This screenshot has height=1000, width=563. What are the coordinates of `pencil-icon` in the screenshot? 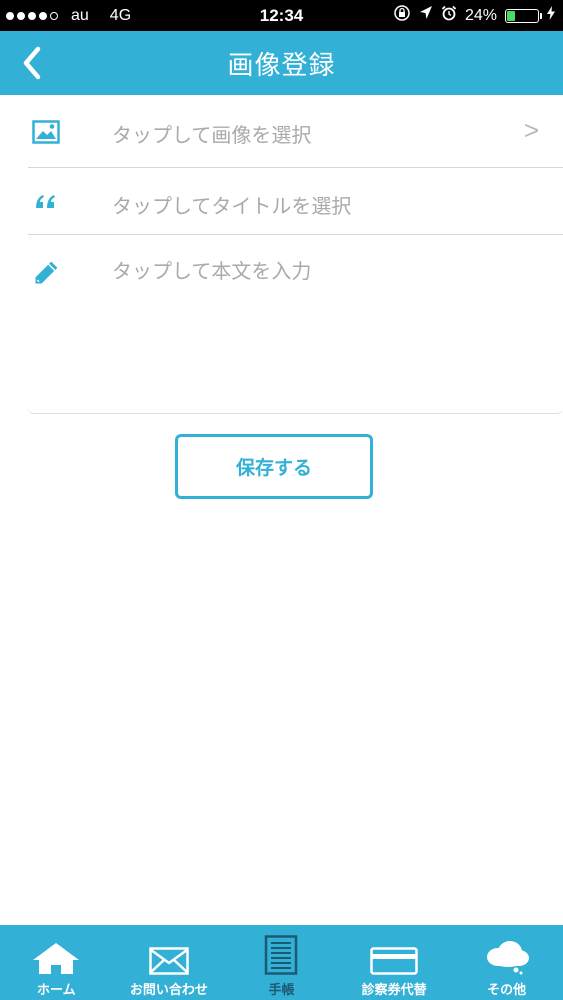 It's located at (46, 273).